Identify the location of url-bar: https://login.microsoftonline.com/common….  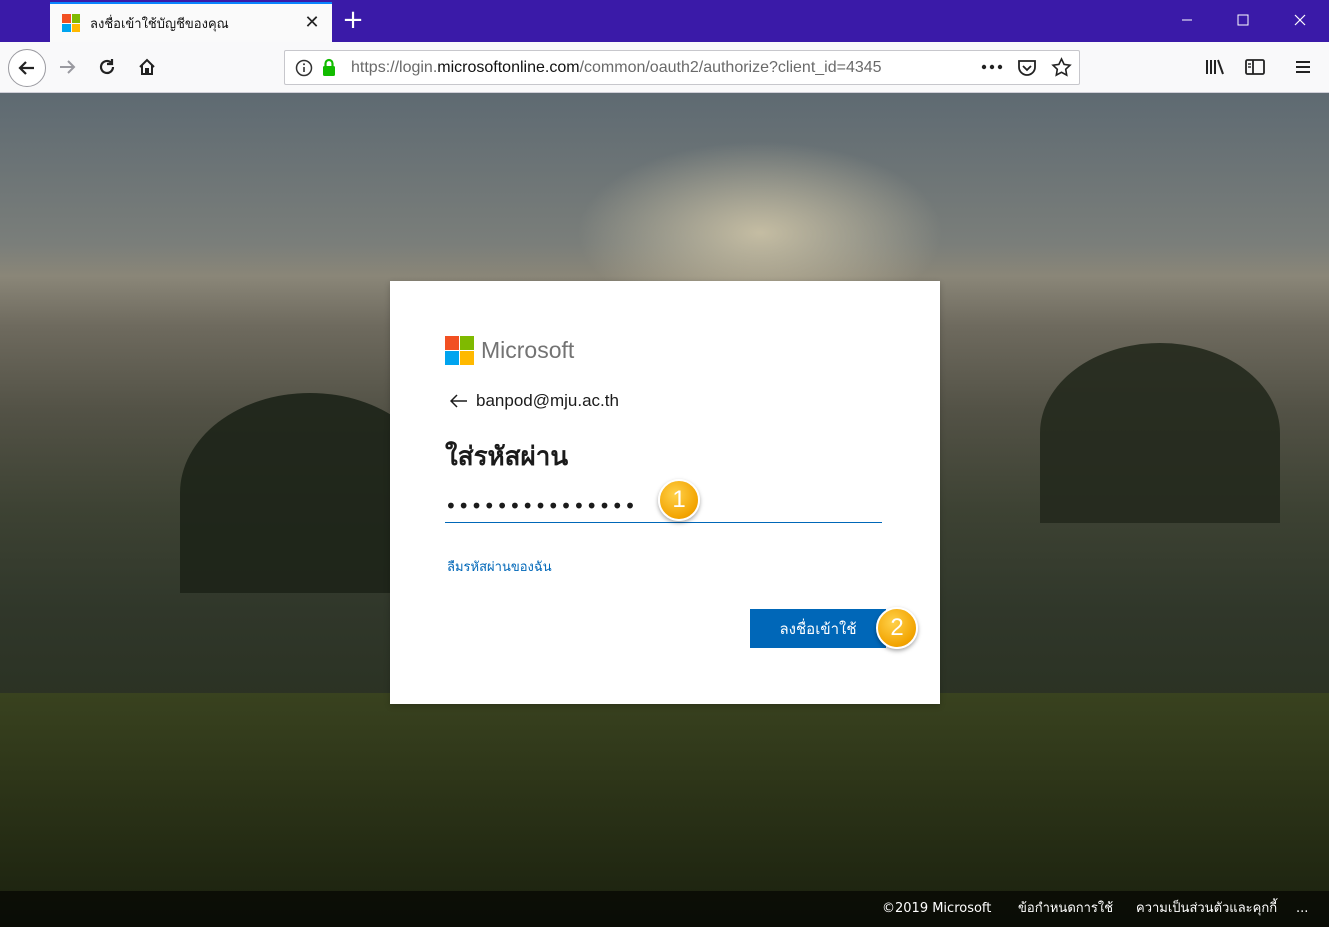
(682, 67).